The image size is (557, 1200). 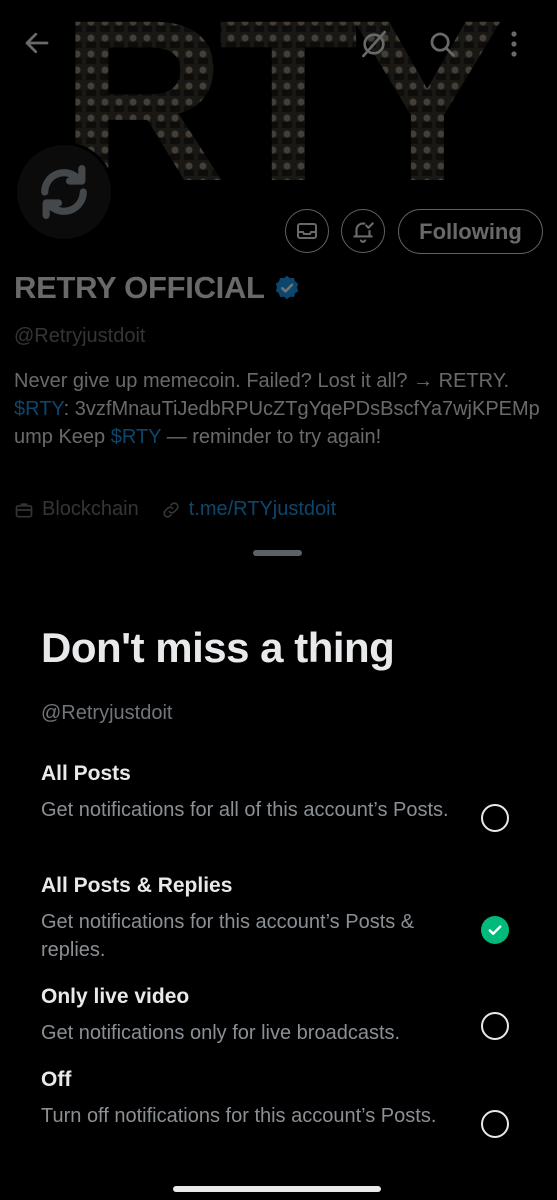 What do you see at coordinates (56, 1079) in the screenshot?
I see `option-title: Off` at bounding box center [56, 1079].